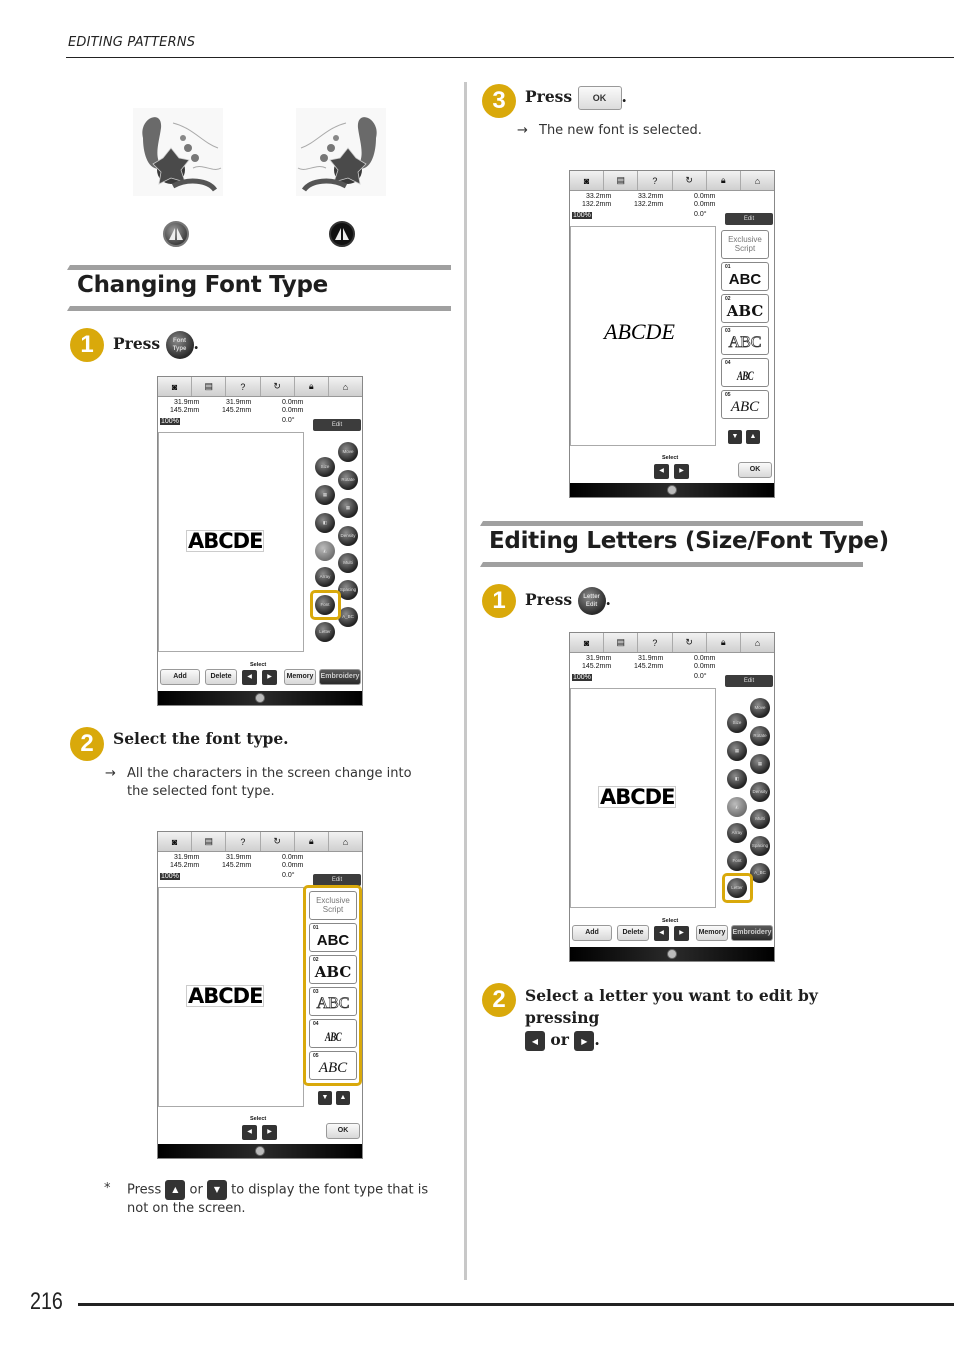 This screenshot has width=954, height=1350. Describe the element at coordinates (325, 632) in the screenshot. I see `letter-edit-button: Letter` at that location.